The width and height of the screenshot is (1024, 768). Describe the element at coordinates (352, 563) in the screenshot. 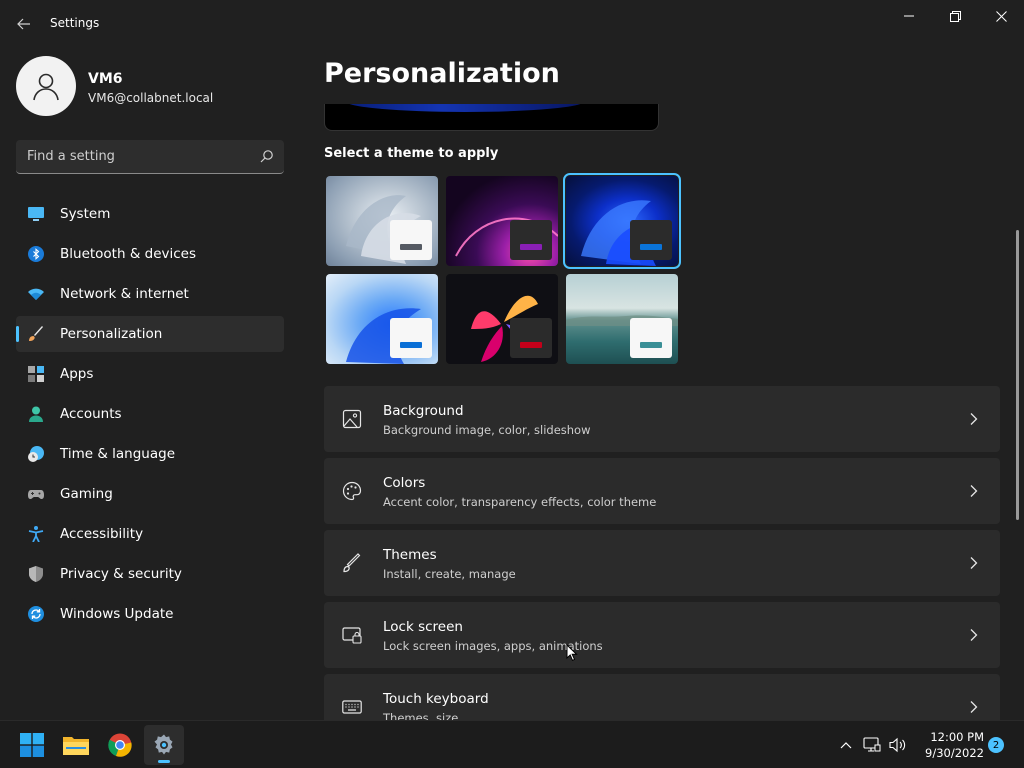

I see `pen-icon` at that location.